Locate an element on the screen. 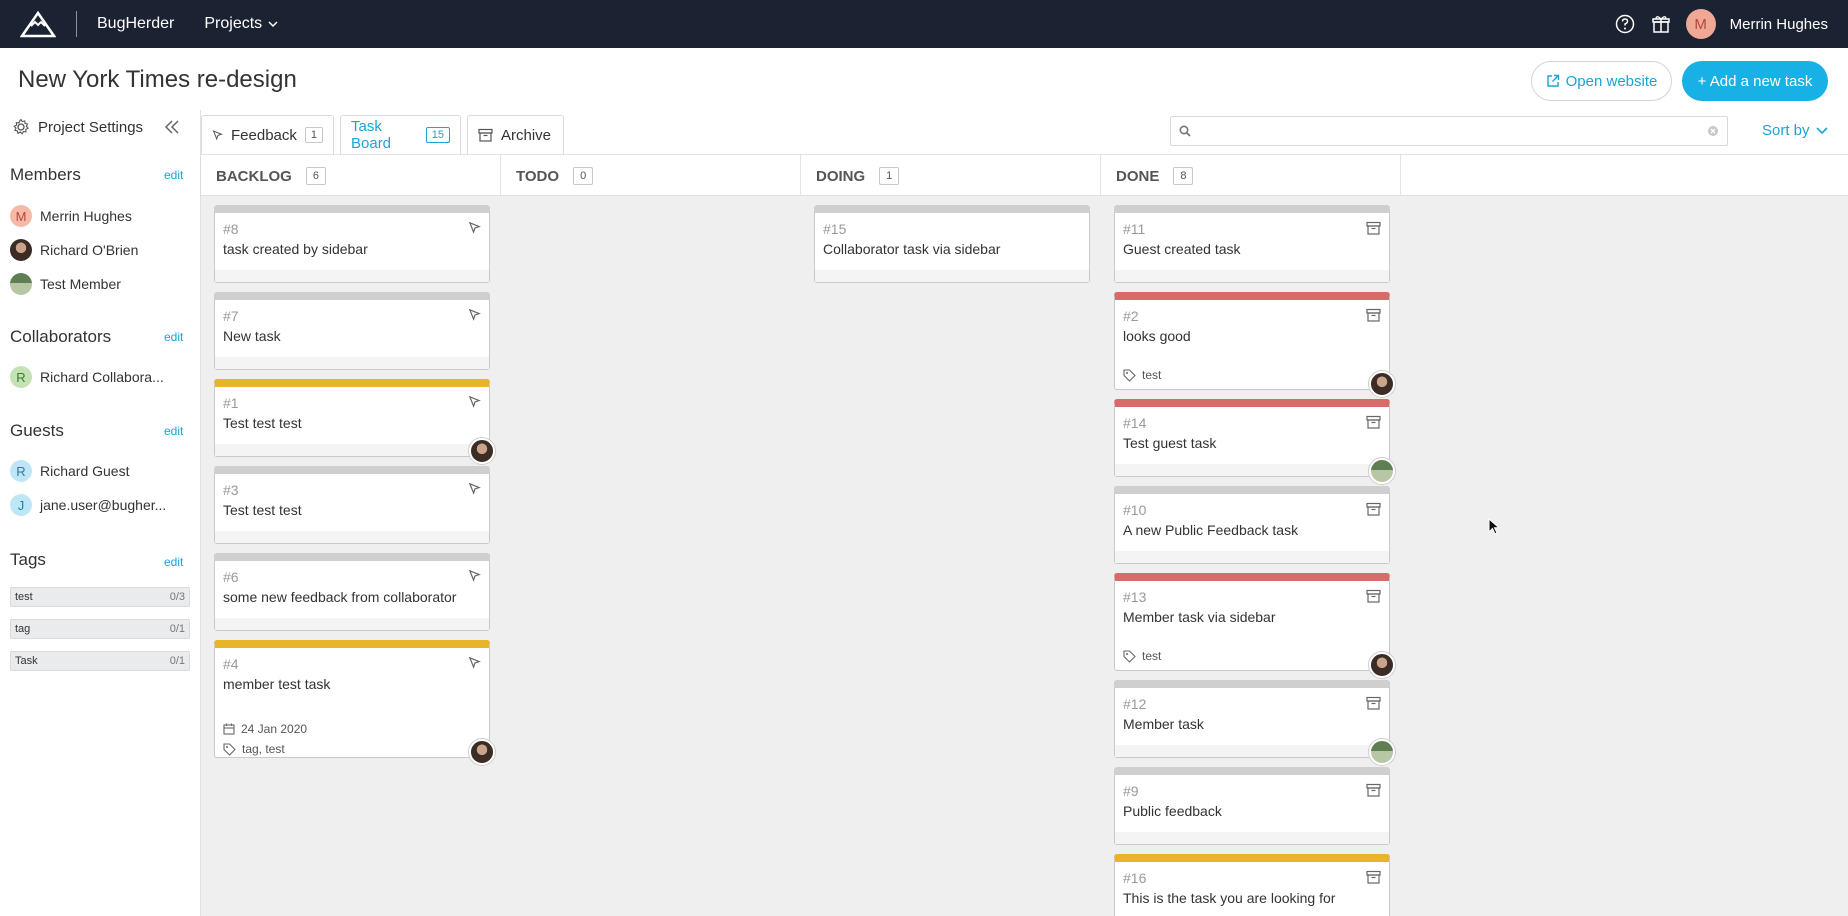  task-title: Public feedback is located at coordinates (1172, 811).